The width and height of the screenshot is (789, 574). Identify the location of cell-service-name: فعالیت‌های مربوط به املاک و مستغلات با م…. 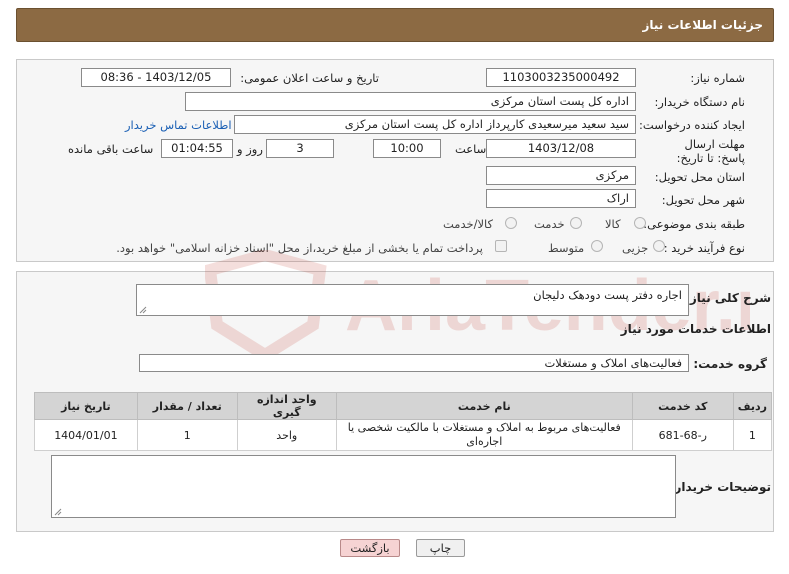
(484, 435).